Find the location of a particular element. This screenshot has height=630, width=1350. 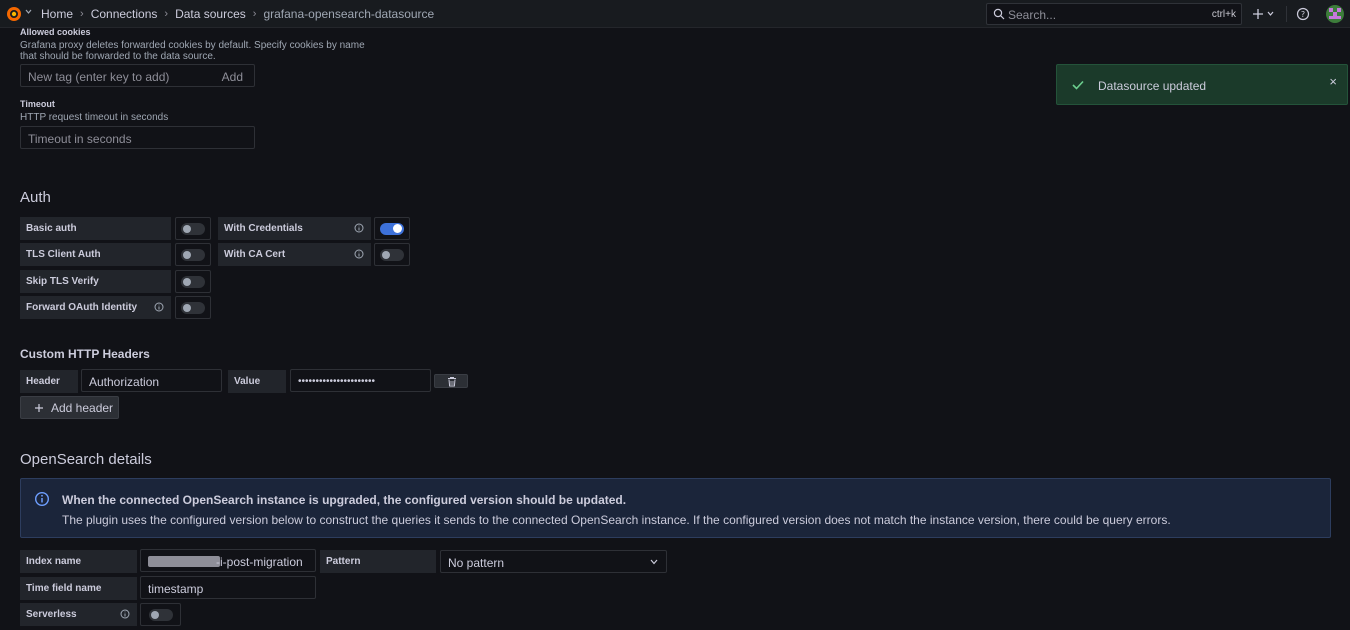

toolbar-divider is located at coordinates (1286, 14).